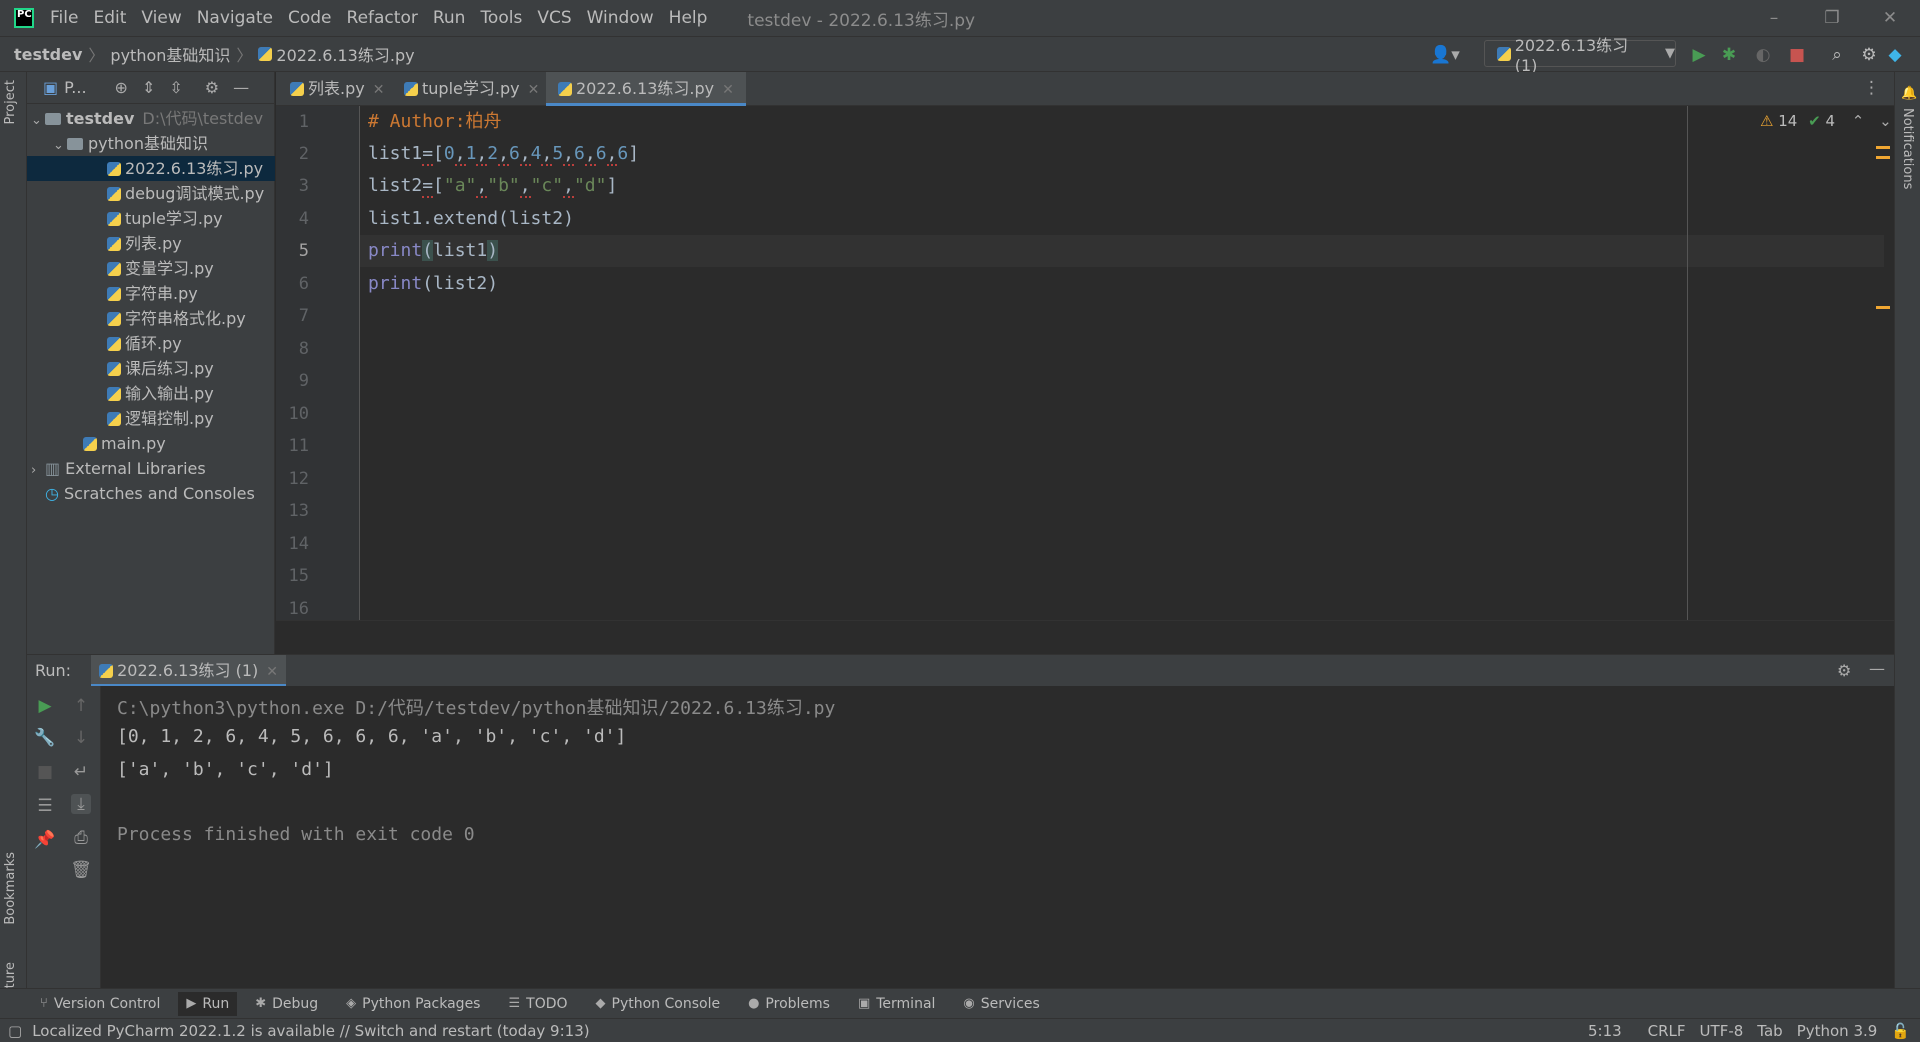  I want to click on tab-debug: ✱ Debug, so click(286, 1004).